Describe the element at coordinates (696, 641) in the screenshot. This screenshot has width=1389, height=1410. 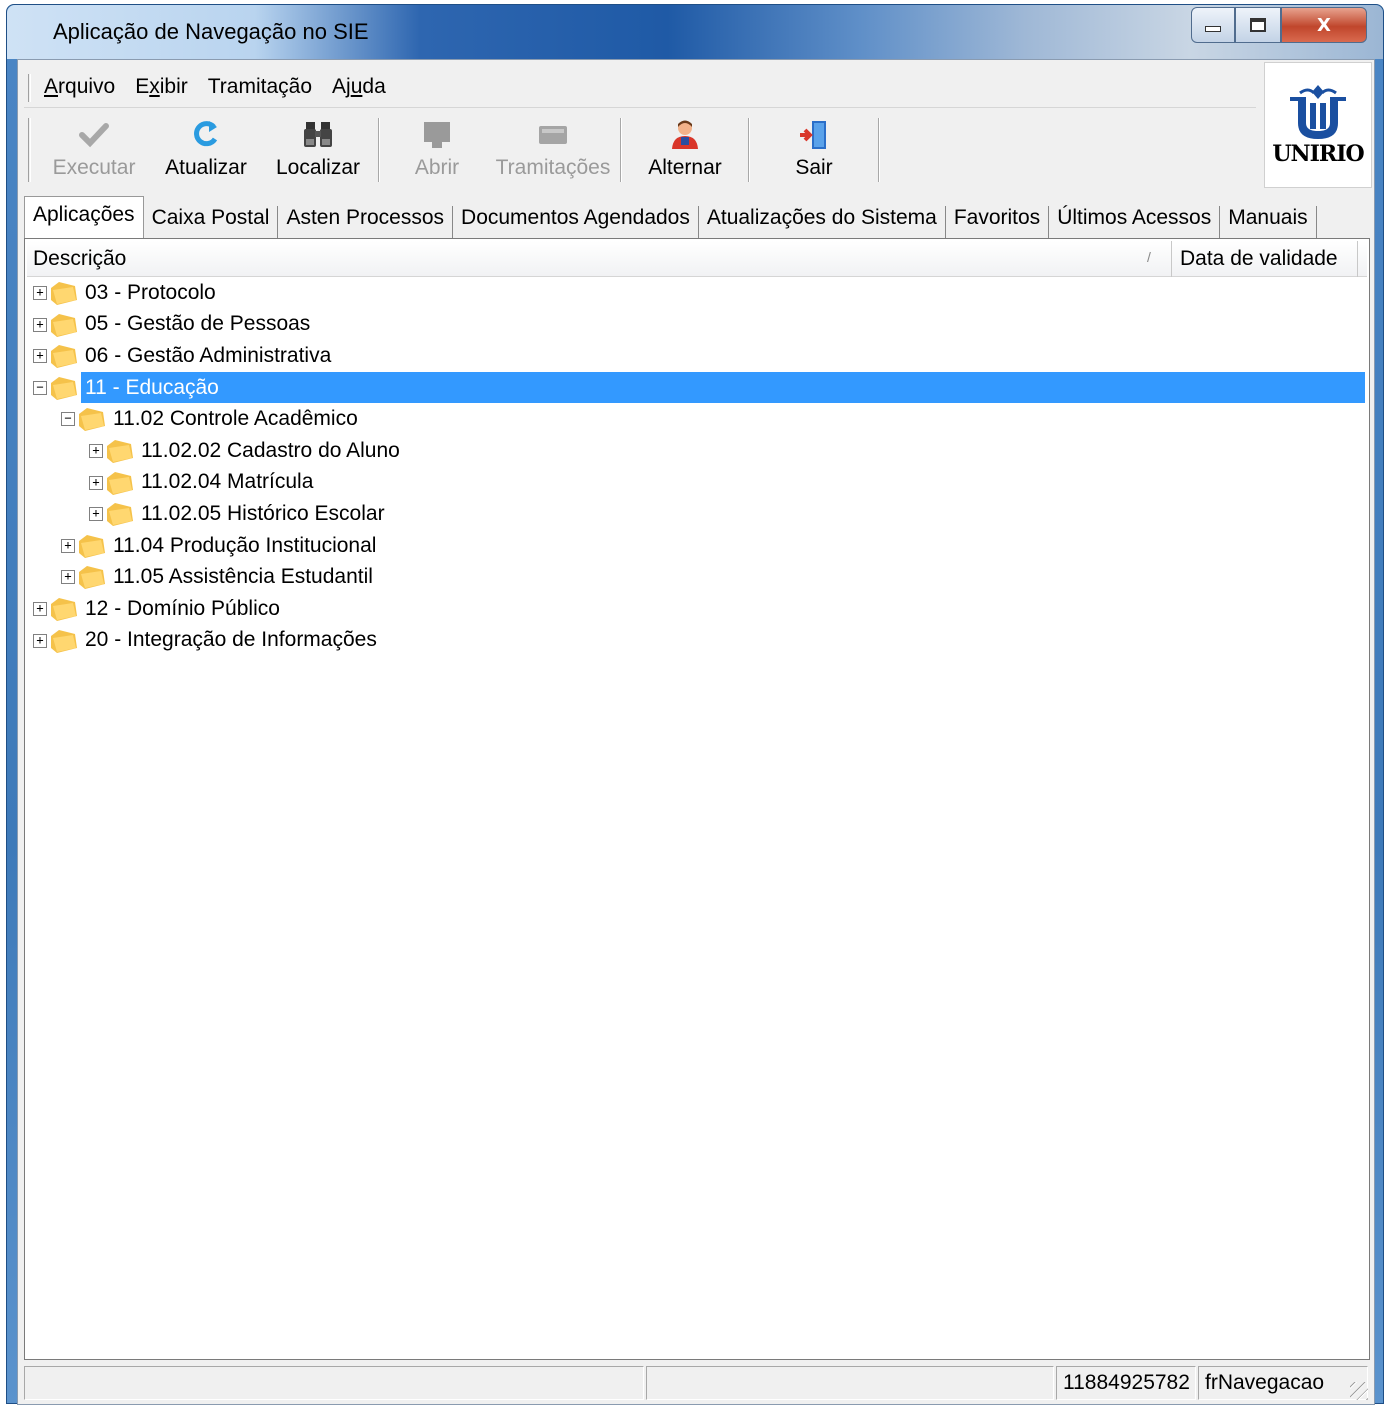
I see `tree-node: +20 - Integração de Informações` at that location.